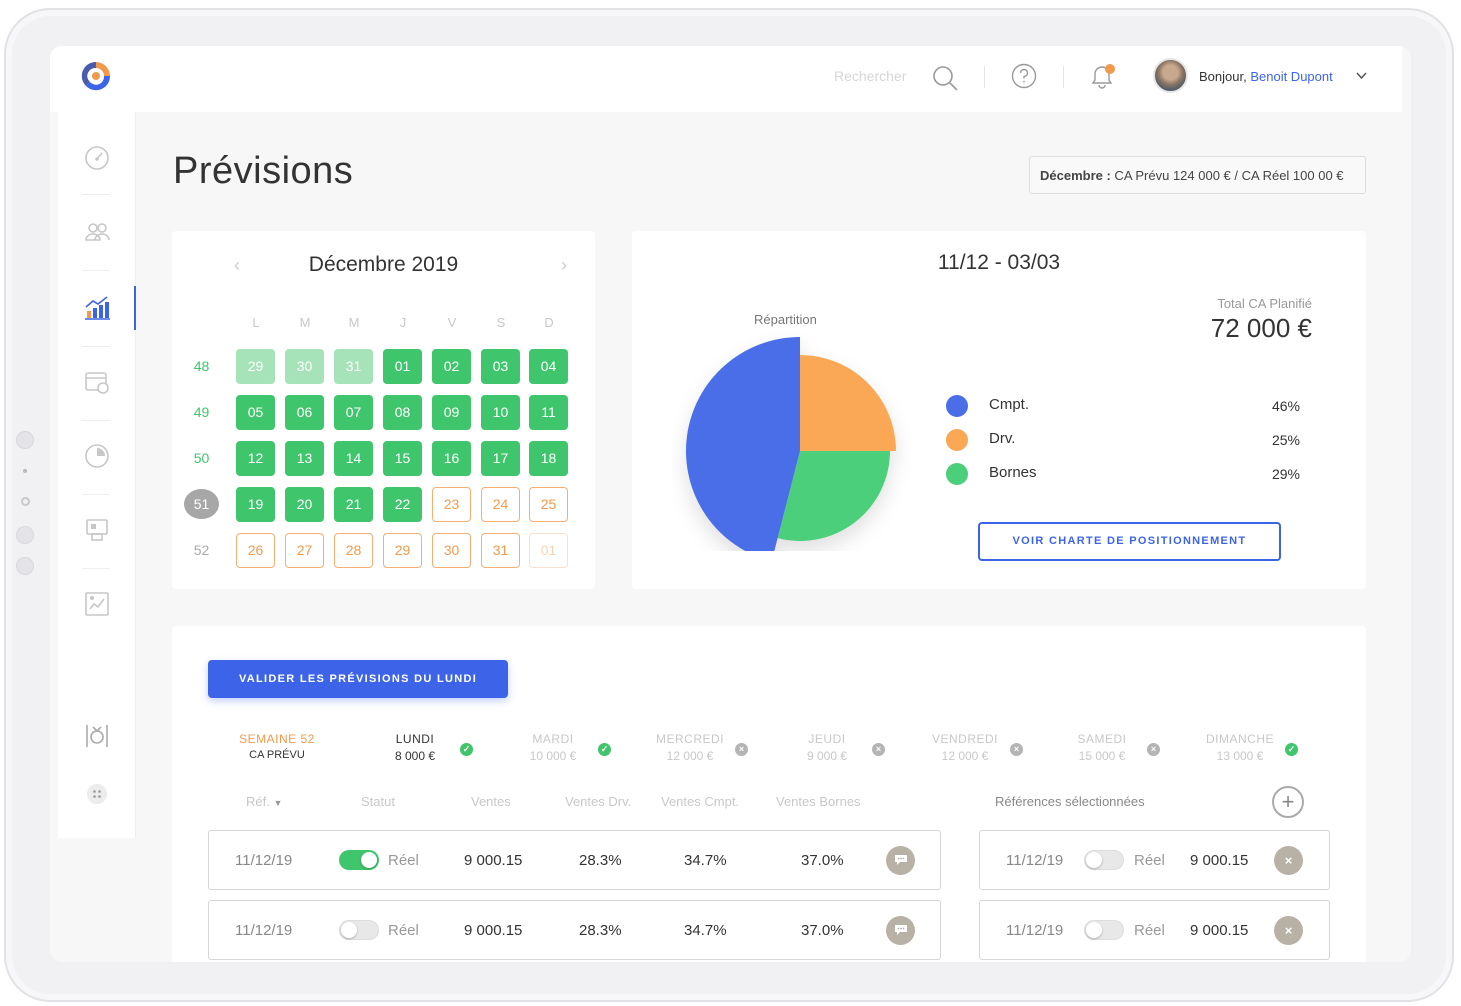 This screenshot has height=1006, width=1461. Describe the element at coordinates (277, 803) in the screenshot. I see `sort-caret-icon: ▼` at that location.